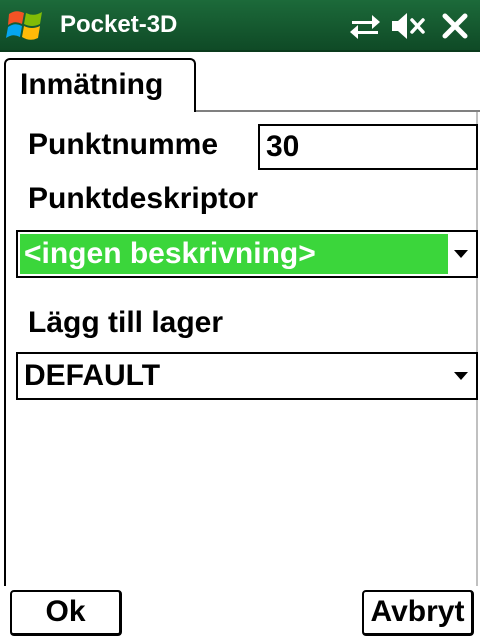 Image resolution: width=480 pixels, height=640 pixels. Describe the element at coordinates (368, 147) in the screenshot. I see `point-number-input: 30` at that location.